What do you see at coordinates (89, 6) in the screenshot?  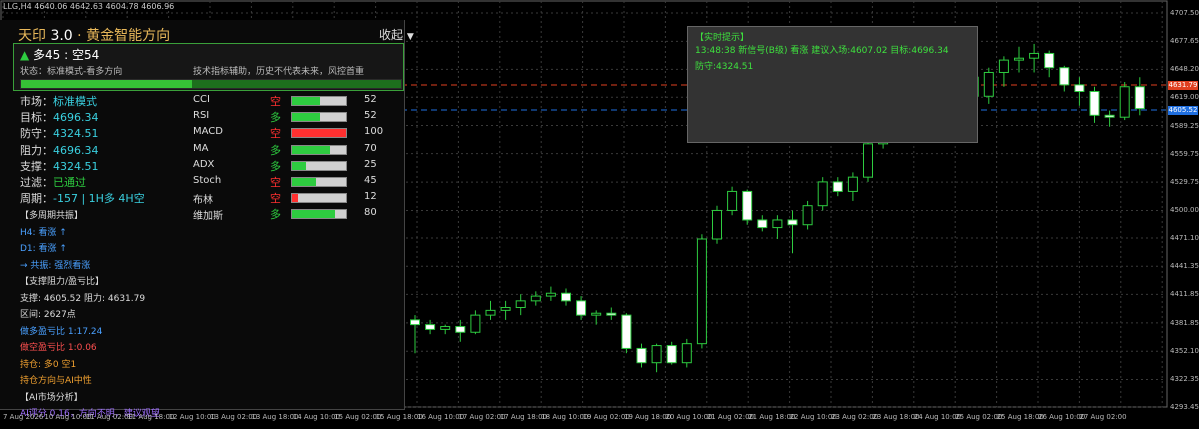 I see `symbol-ohlc-line: LLG,H4 4640.06 4642.63 4604.78 4606.96` at bounding box center [89, 6].